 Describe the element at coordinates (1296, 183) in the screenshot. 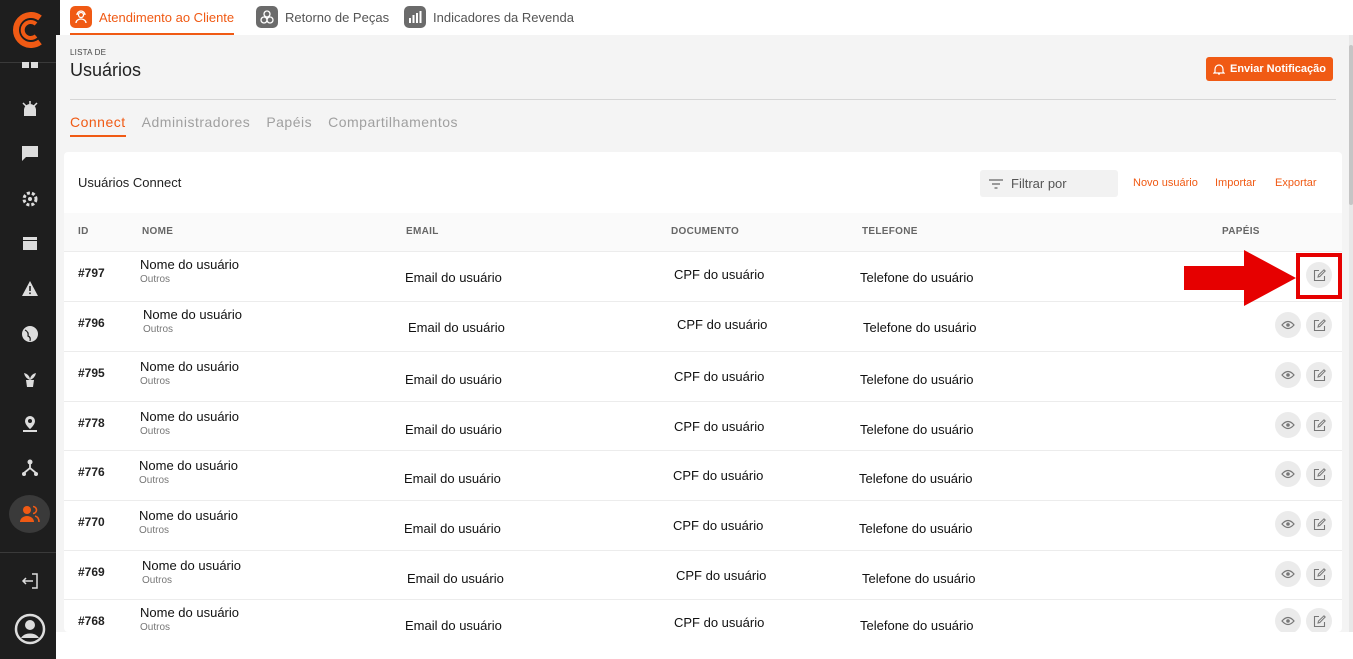

I see `export-link: Exportar` at that location.